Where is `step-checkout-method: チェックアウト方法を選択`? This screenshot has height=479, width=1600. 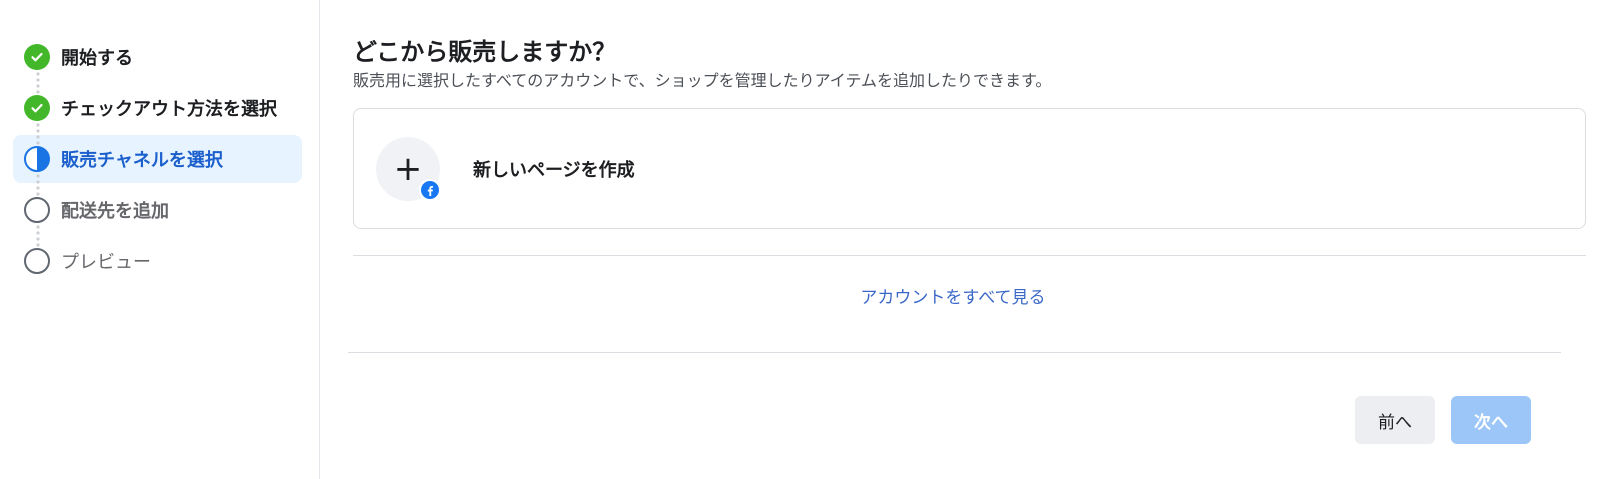
step-checkout-method: チェックアウト方法を選択 is located at coordinates (157, 116).